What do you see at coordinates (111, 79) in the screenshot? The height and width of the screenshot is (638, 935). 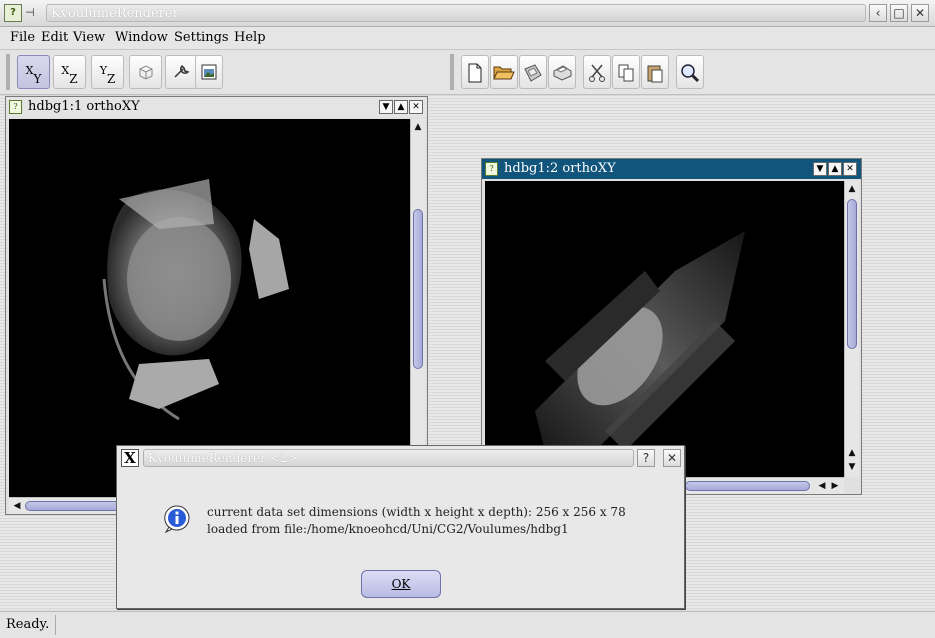 I see `view-yz-sub: Z` at bounding box center [111, 79].